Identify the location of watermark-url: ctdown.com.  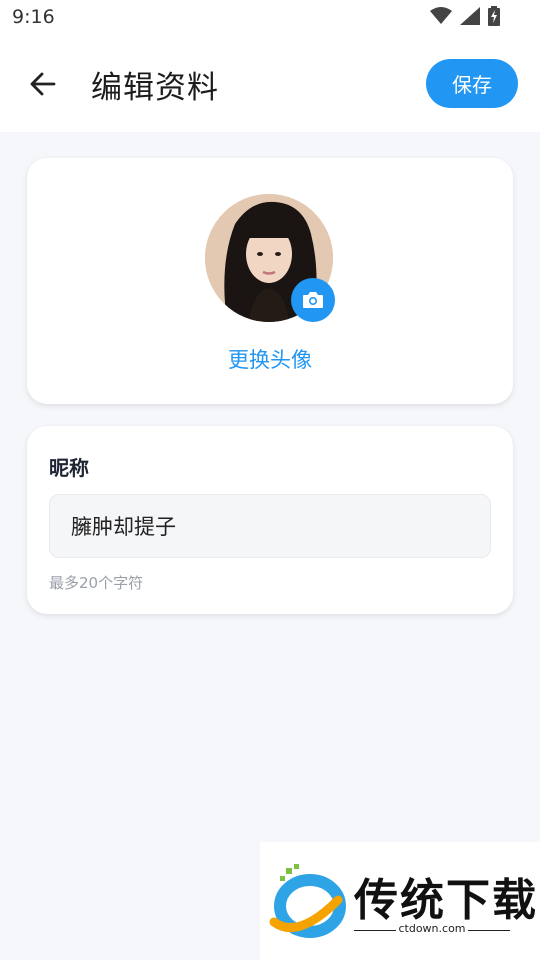
(432, 928).